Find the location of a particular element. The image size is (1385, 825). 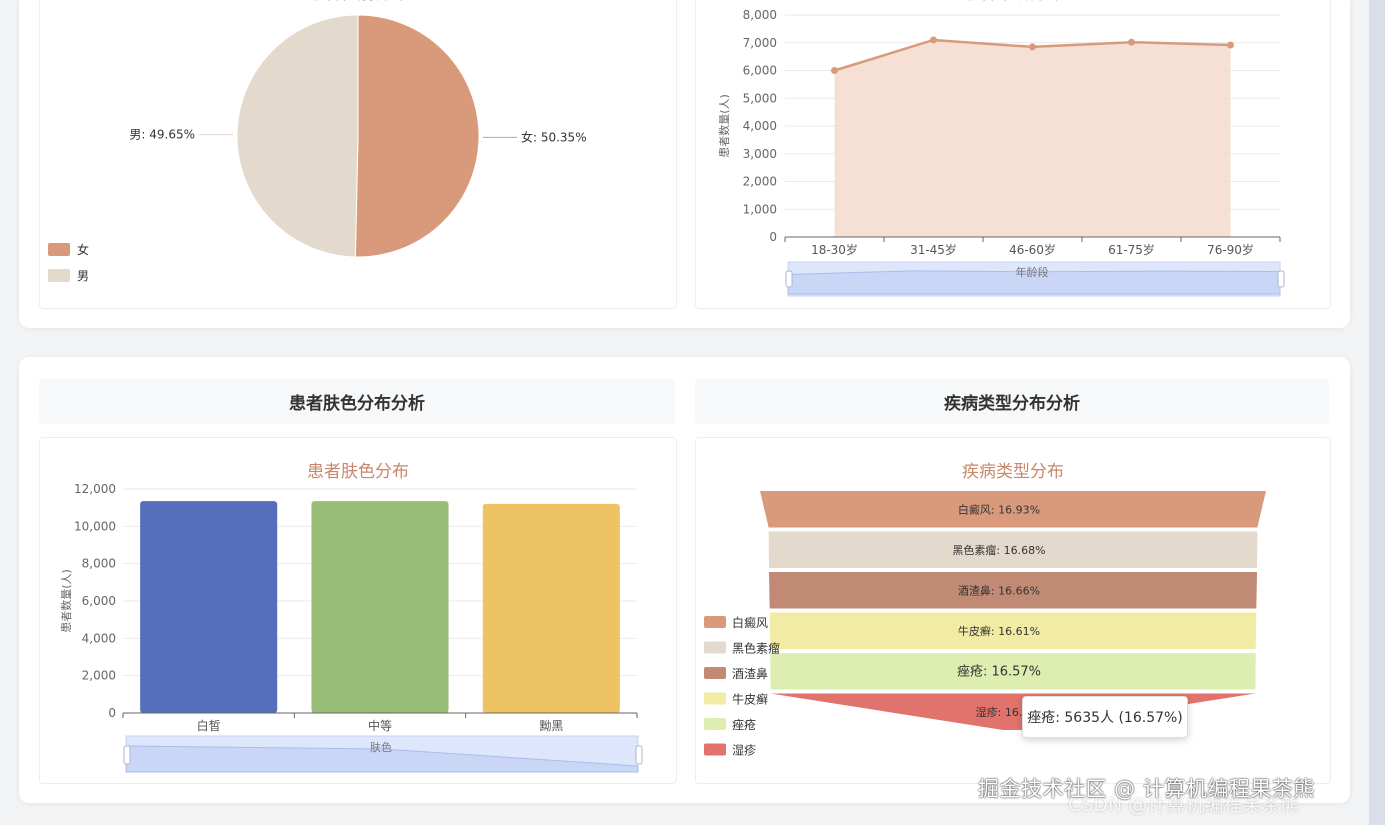

pie-slice-label: 男: 49.65% is located at coordinates (162, 135).